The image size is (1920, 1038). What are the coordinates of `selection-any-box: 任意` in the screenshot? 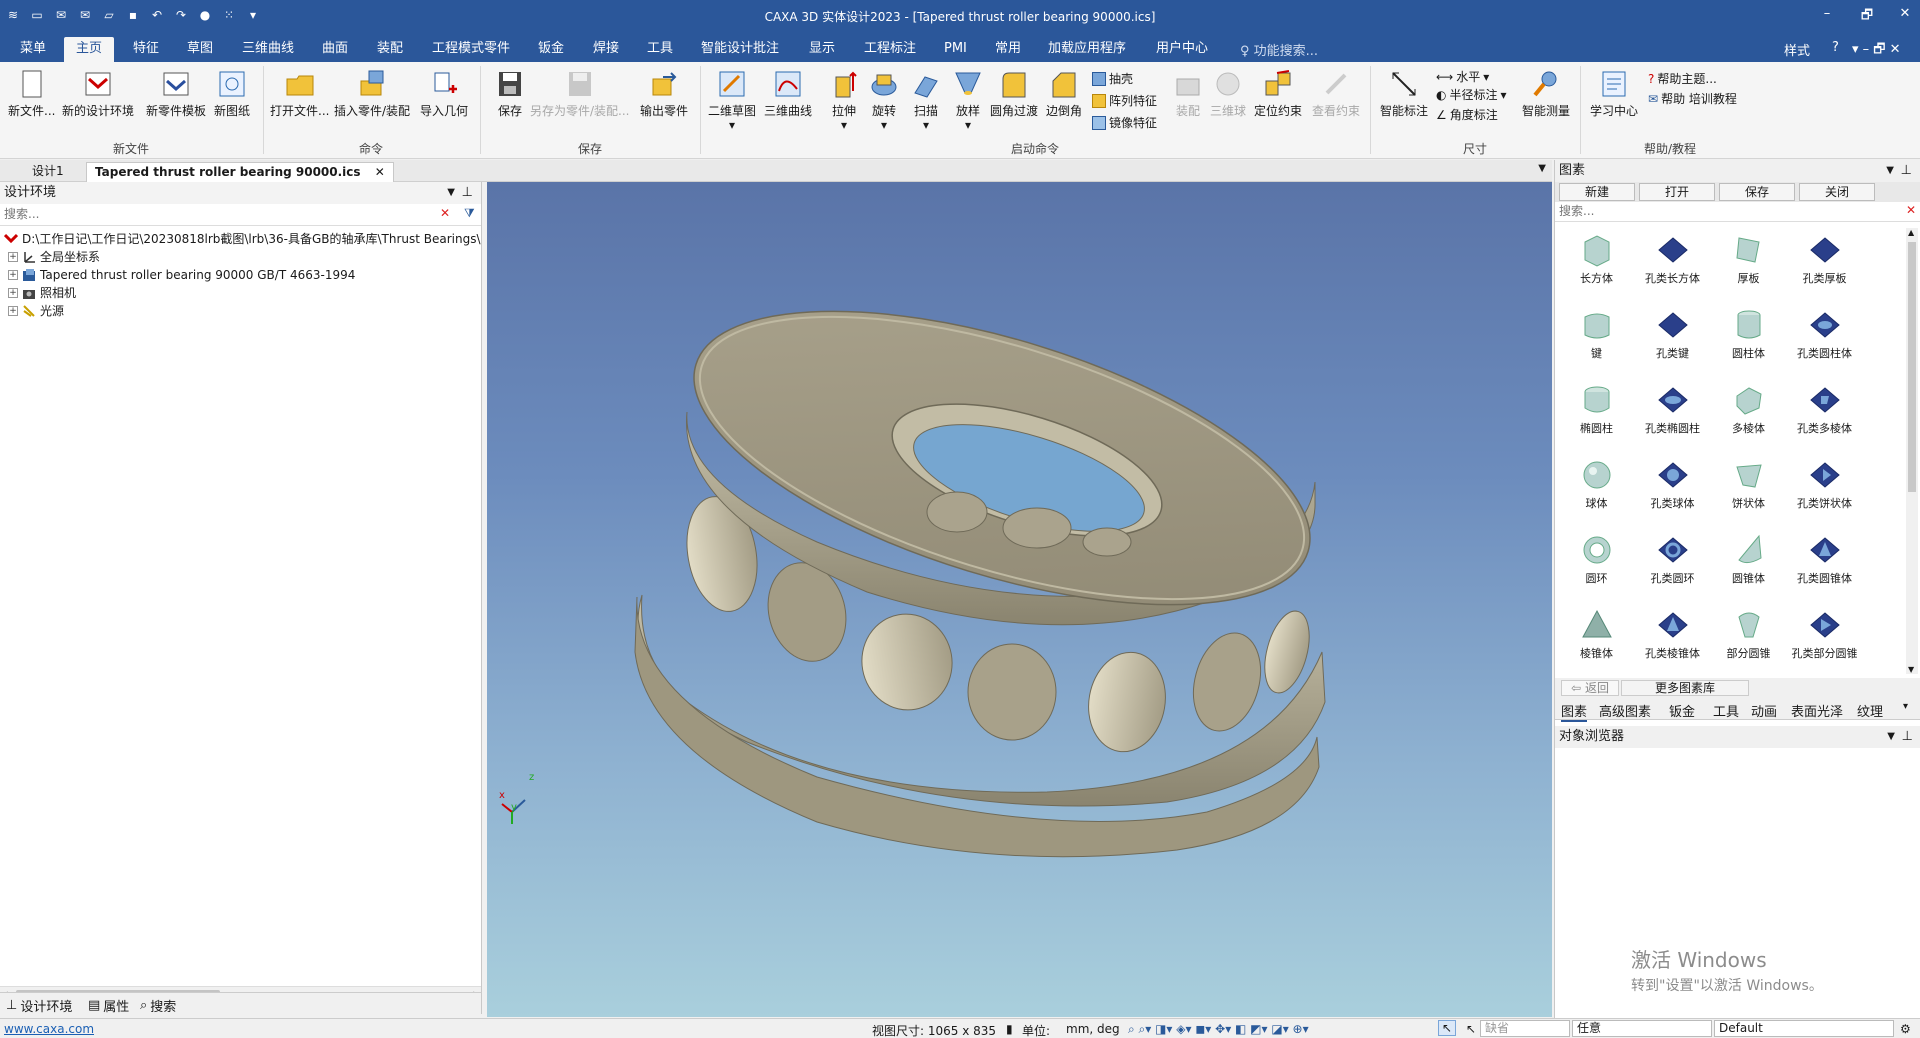 It's located at (1642, 1028).